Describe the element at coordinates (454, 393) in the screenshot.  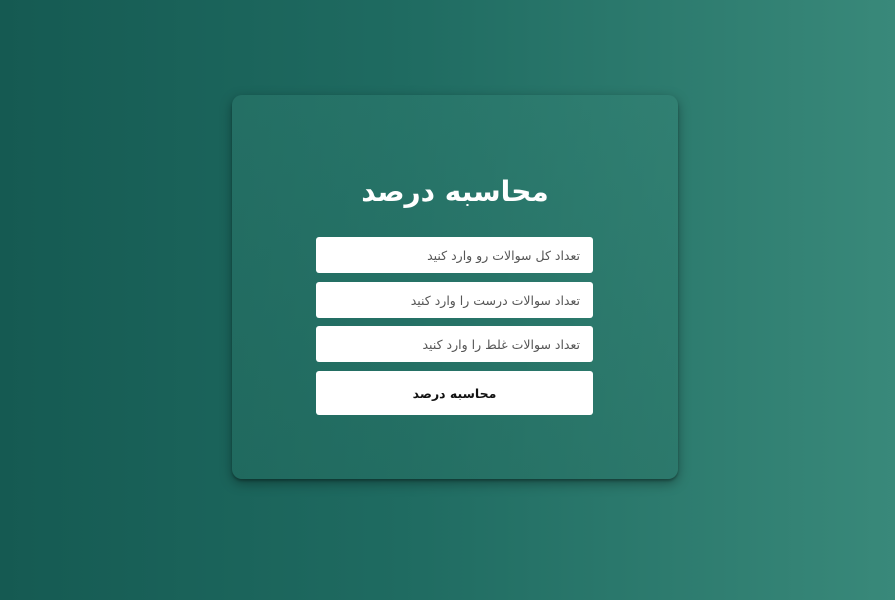
I see `calculate-percent-button: محاسبه درصد` at that location.